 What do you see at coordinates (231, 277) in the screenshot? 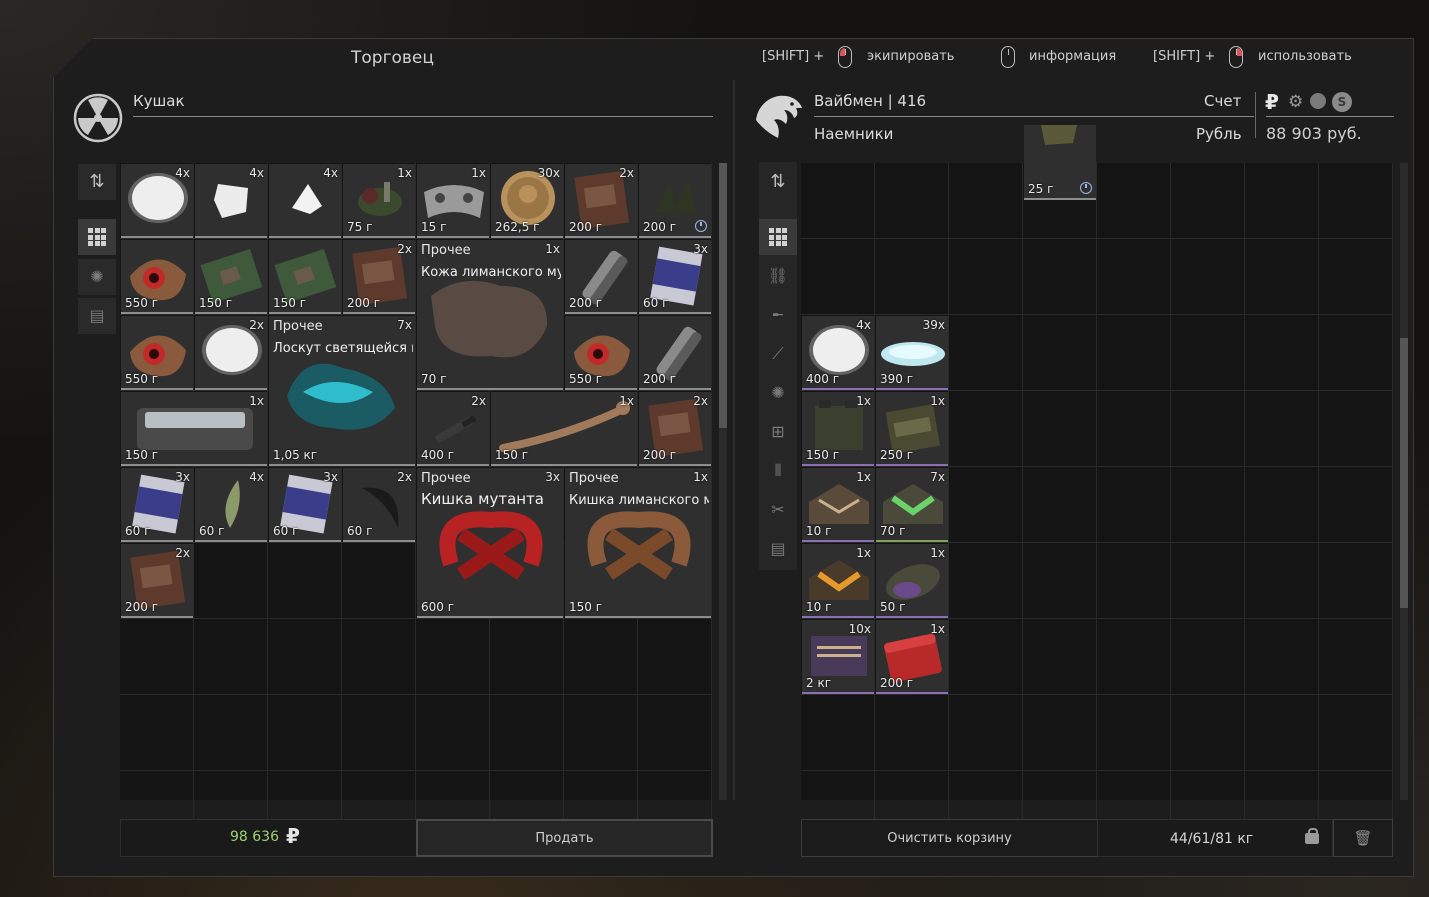
I see `inventory-item: 150 г` at bounding box center [231, 277].